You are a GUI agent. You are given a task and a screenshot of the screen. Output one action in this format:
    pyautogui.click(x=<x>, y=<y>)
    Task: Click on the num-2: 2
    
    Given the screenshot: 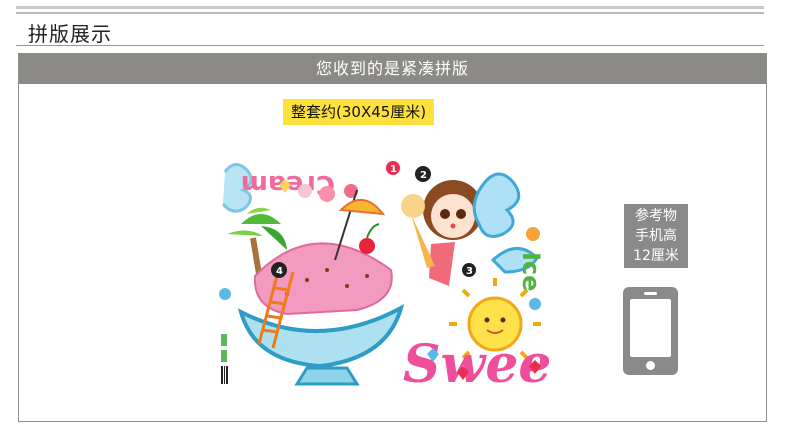 What is the action you would take?
    pyautogui.click(x=423, y=175)
    